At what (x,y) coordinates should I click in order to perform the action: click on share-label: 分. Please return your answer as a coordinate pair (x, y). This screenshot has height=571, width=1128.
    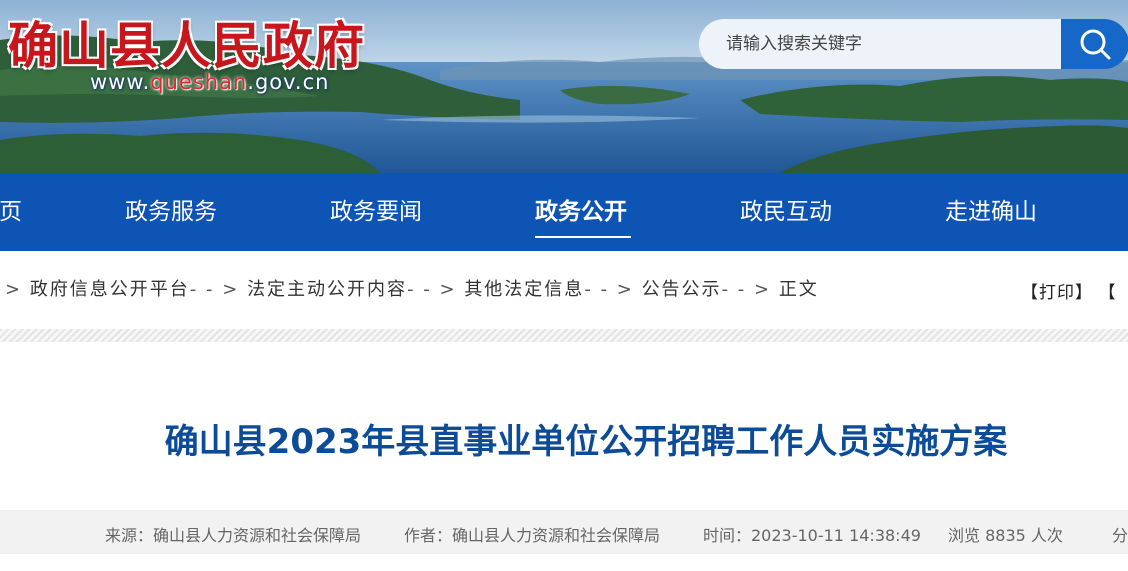
    Looking at the image, I should click on (1120, 534).